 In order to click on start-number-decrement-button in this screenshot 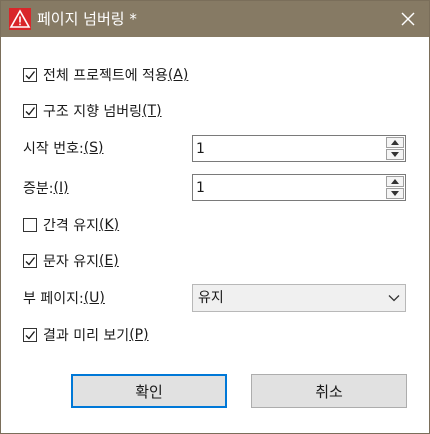, I will do `click(395, 154)`.